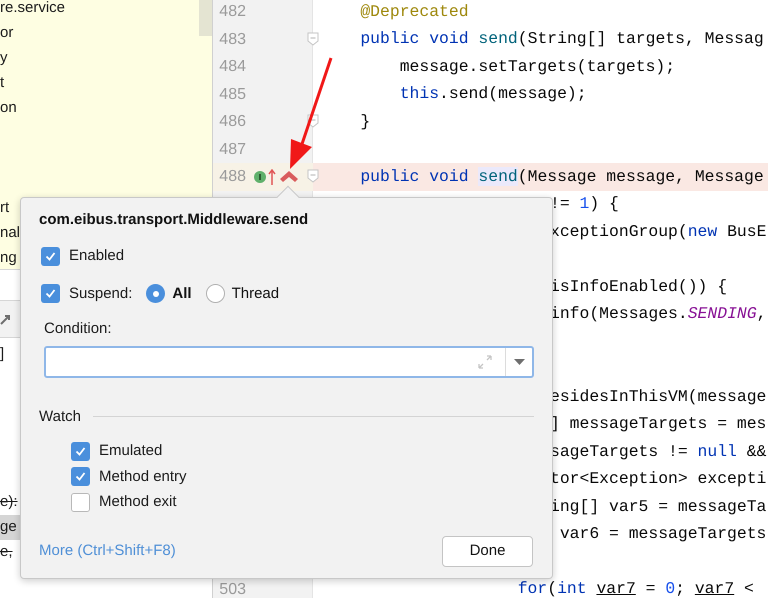 This screenshot has height=598, width=768. Describe the element at coordinates (519, 361) in the screenshot. I see `dropdown-arrow-icon` at that location.